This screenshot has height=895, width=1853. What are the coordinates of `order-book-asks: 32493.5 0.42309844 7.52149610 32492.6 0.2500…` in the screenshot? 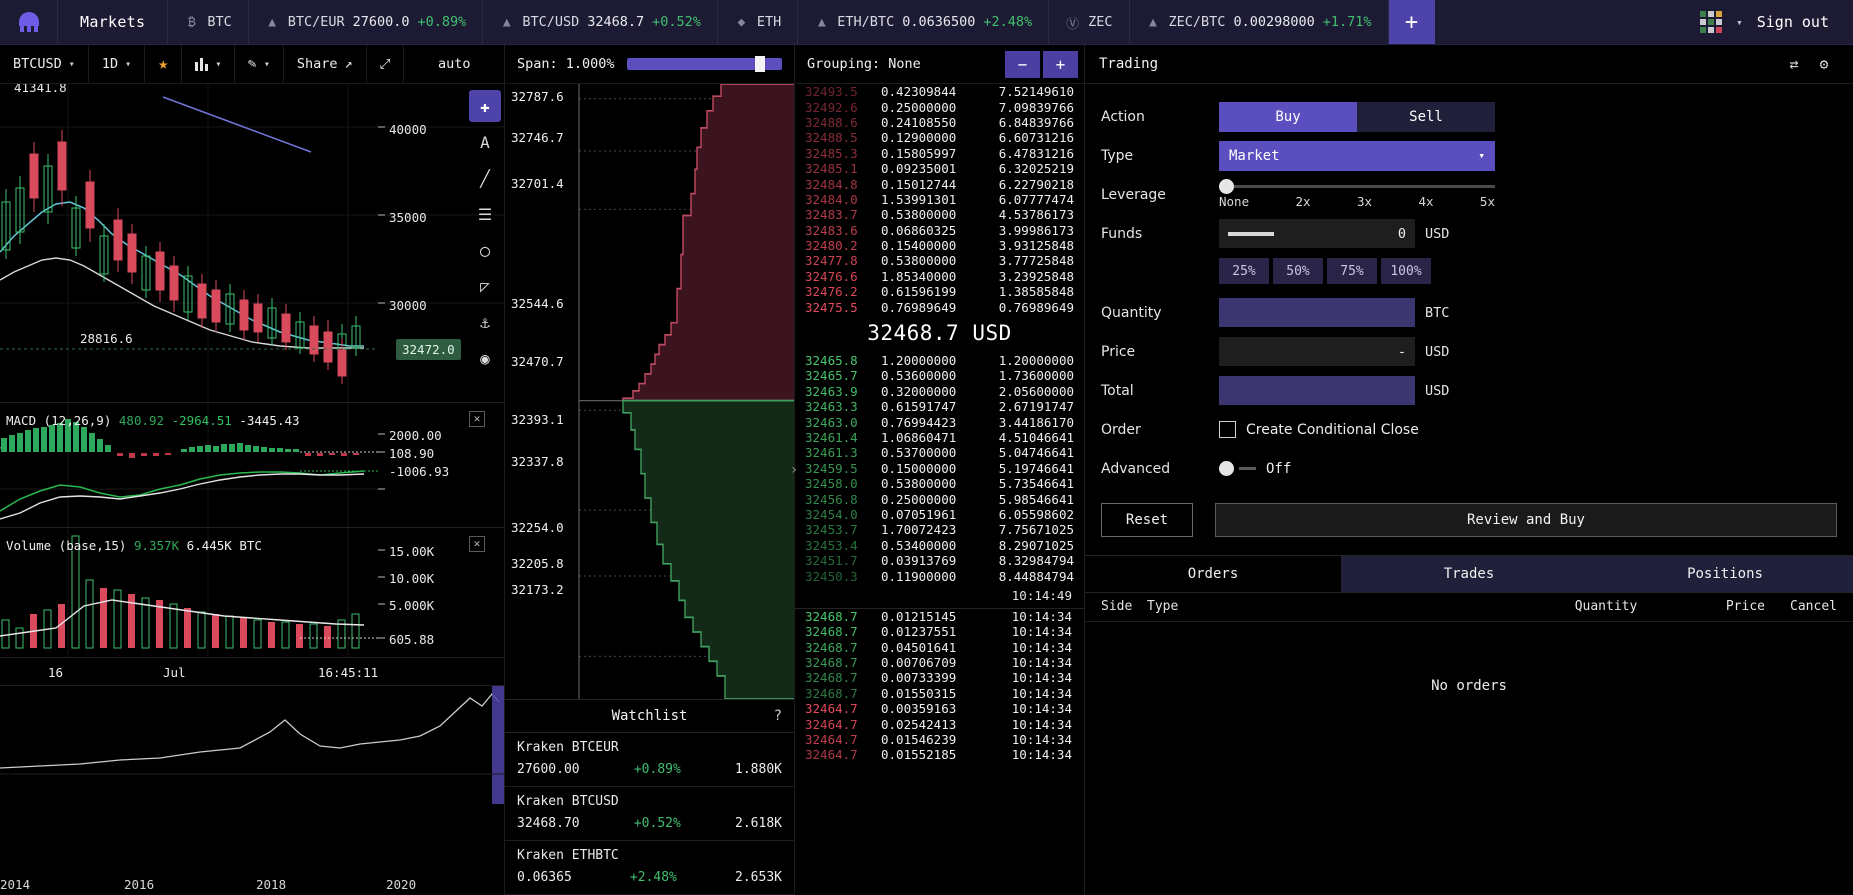 It's located at (939, 199).